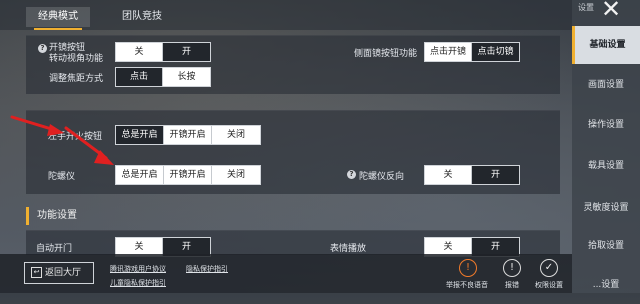 The height and width of the screenshot is (304, 640). I want to click on left-fire-scoped: 开镜开启, so click(188, 135).